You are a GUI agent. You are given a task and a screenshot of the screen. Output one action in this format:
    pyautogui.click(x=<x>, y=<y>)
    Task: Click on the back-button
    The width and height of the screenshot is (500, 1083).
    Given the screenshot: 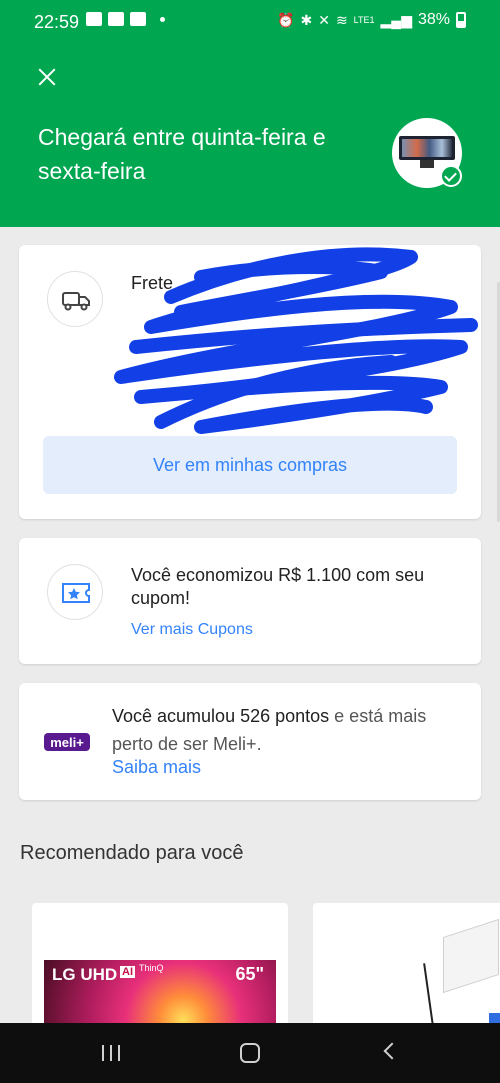 What is the action you would take?
    pyautogui.click(x=392, y=1051)
    